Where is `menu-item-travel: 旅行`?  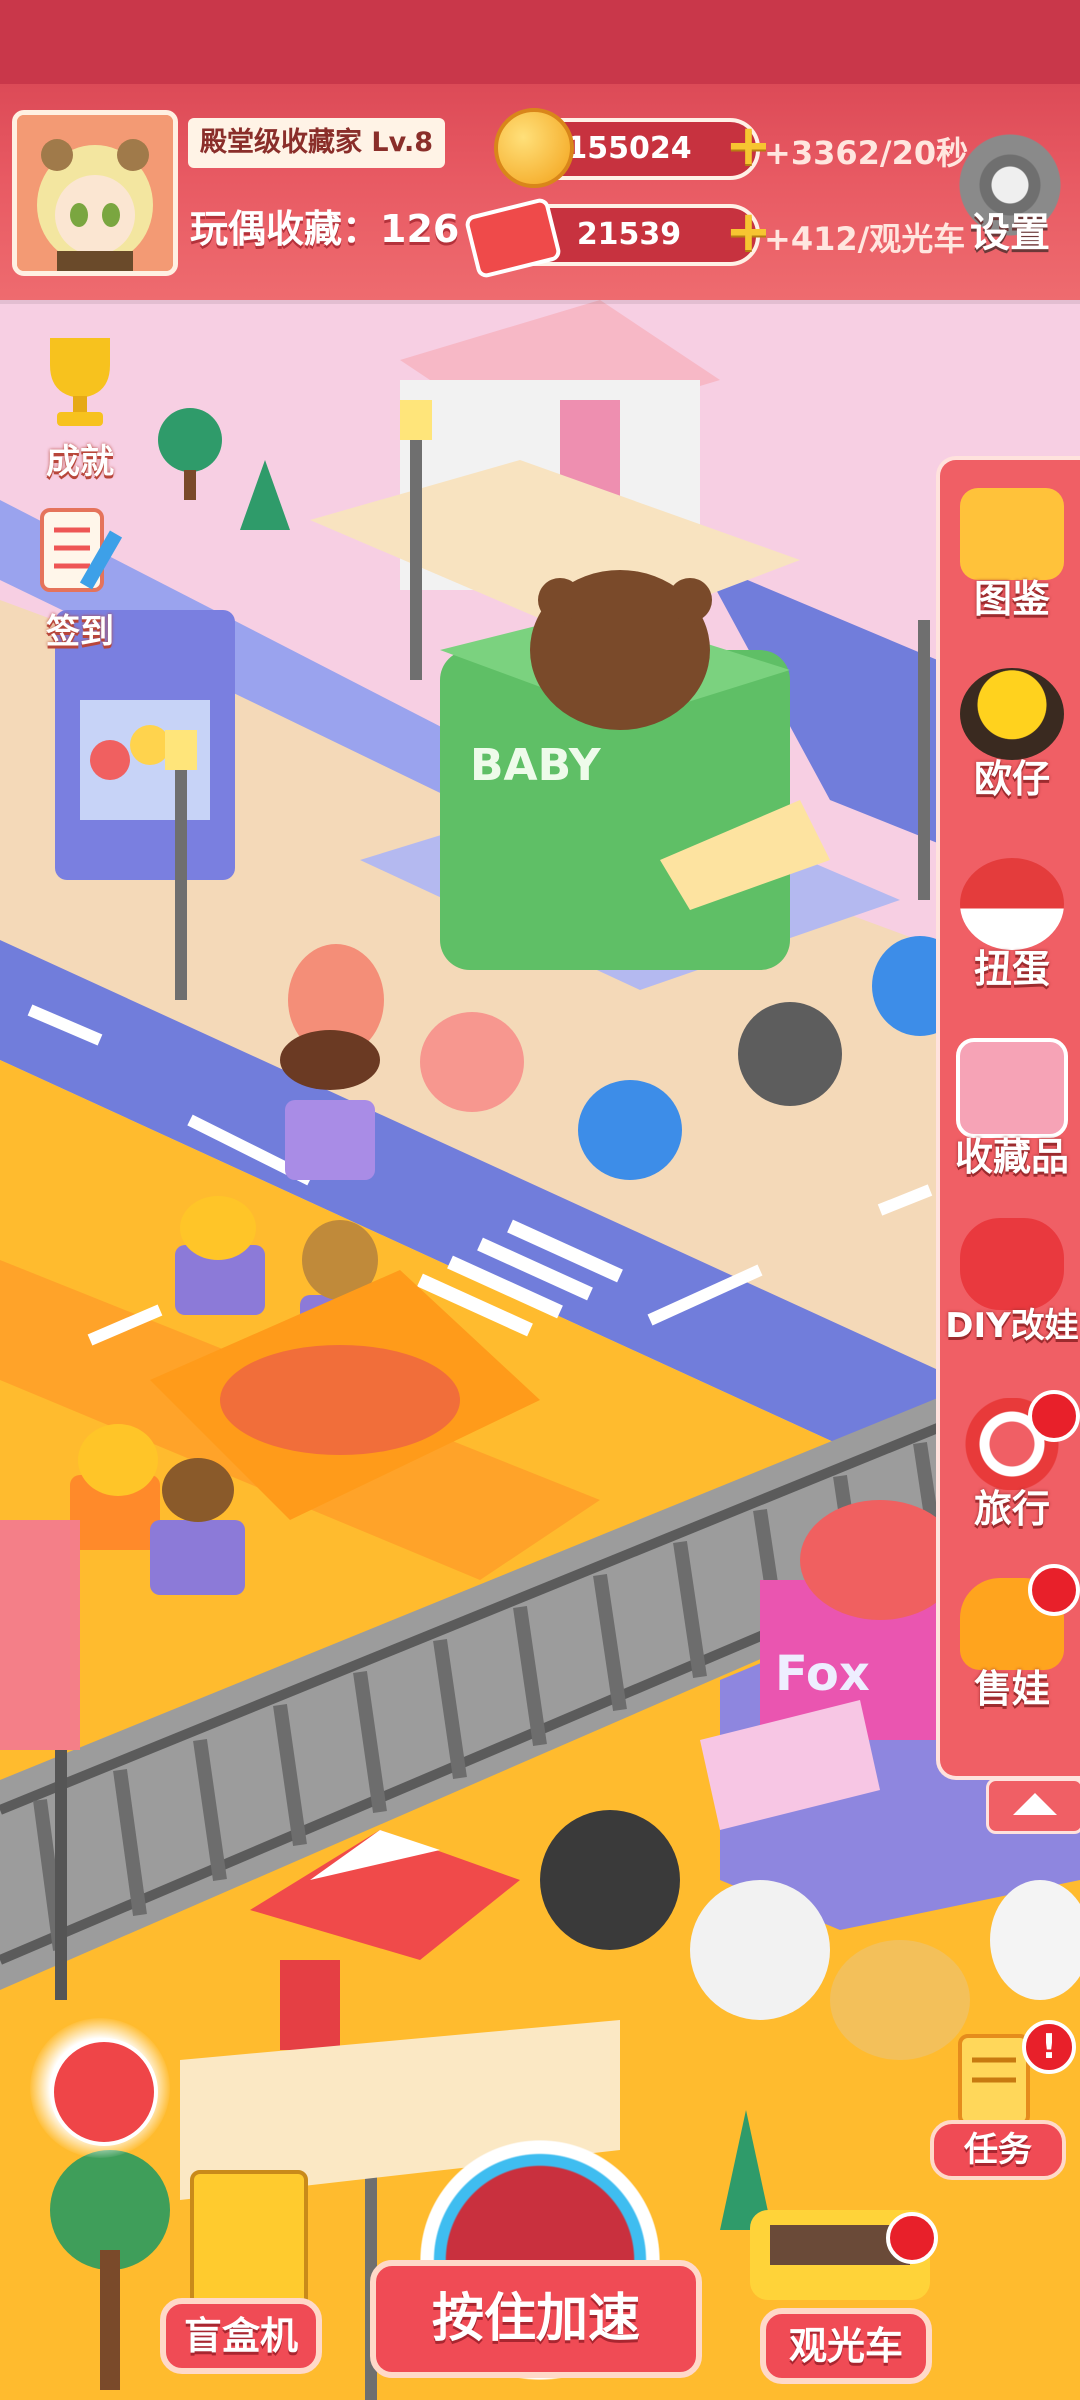
menu-item-travel: 旅行 is located at coordinates (1010, 1470).